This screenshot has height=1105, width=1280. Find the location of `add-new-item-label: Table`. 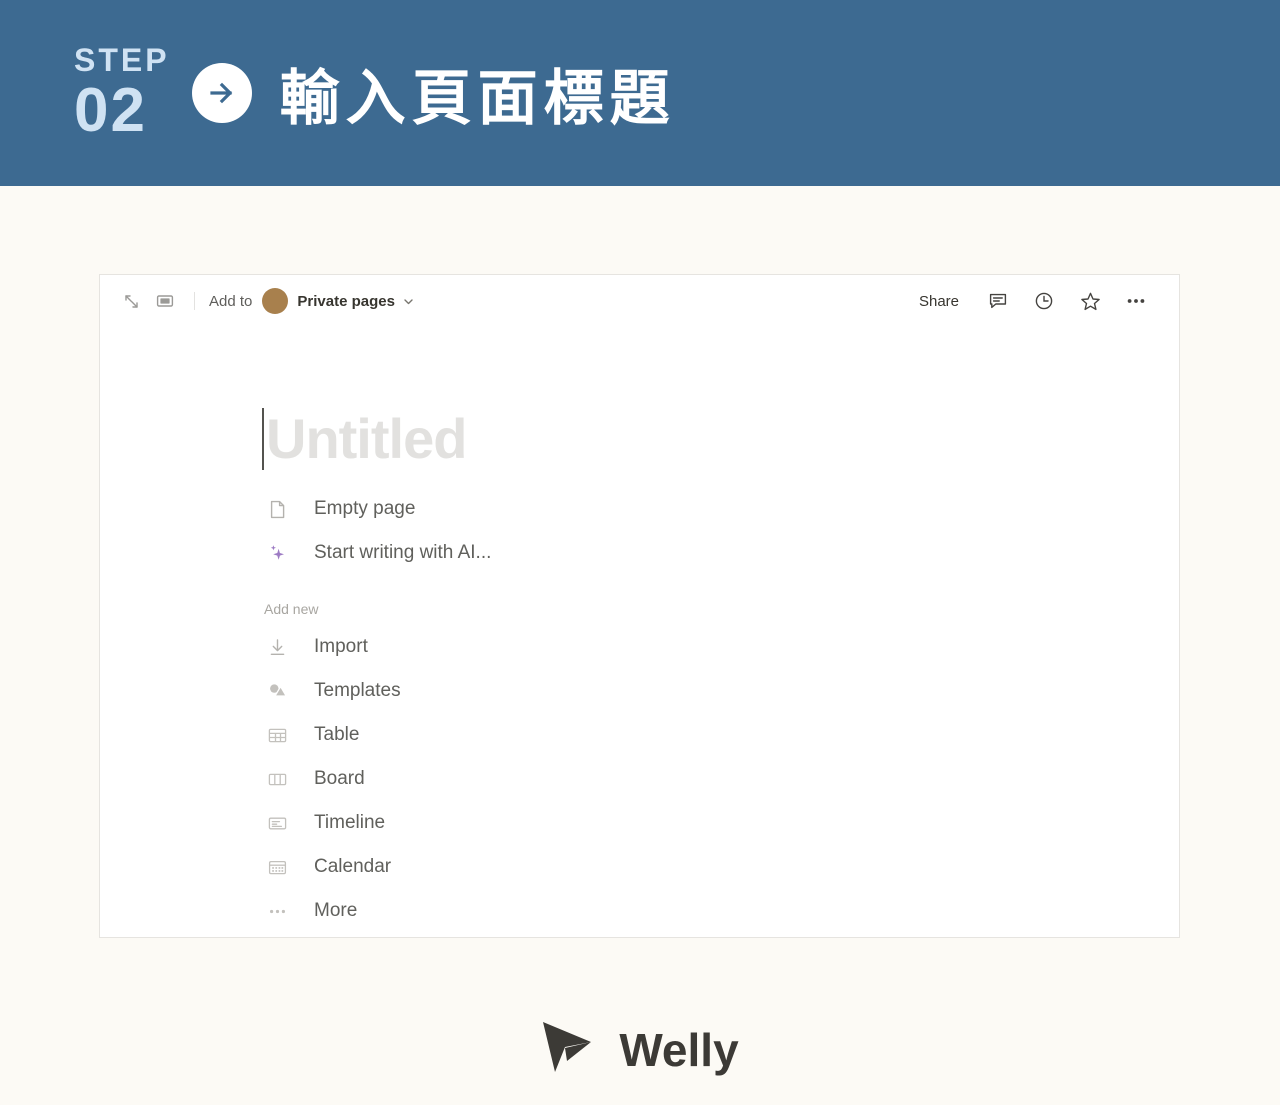

add-new-item-label: Table is located at coordinates (337, 734).